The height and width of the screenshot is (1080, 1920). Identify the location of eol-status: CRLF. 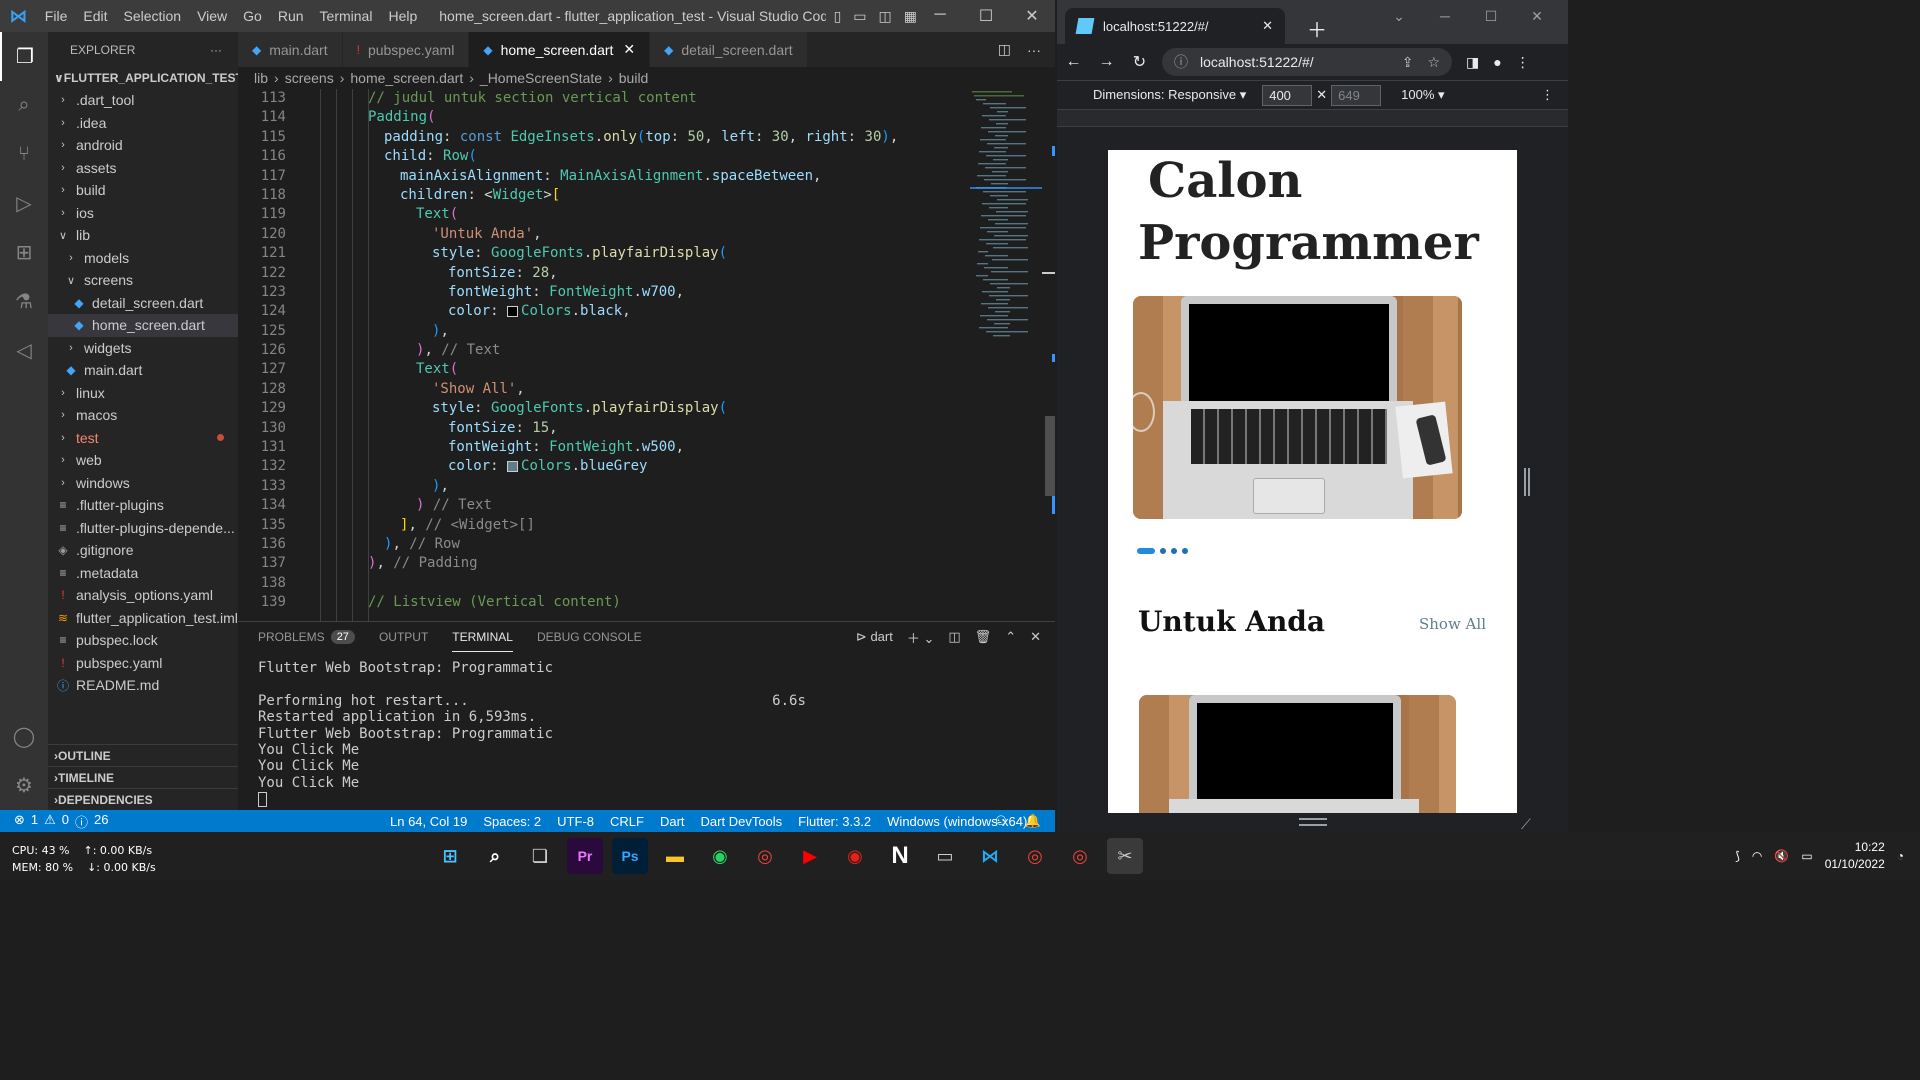
(627, 821).